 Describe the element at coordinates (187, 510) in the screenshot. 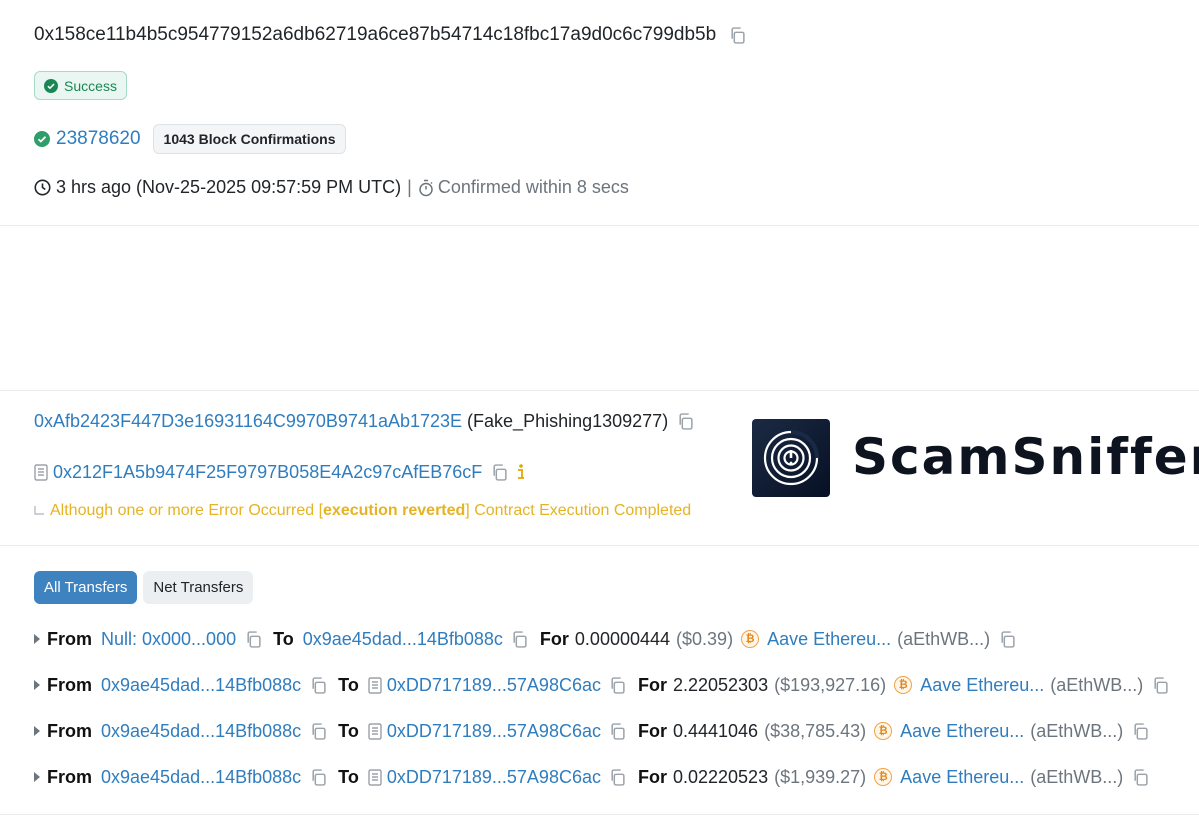

I see `error-prefix: Although one or more Error Occurred [` at that location.